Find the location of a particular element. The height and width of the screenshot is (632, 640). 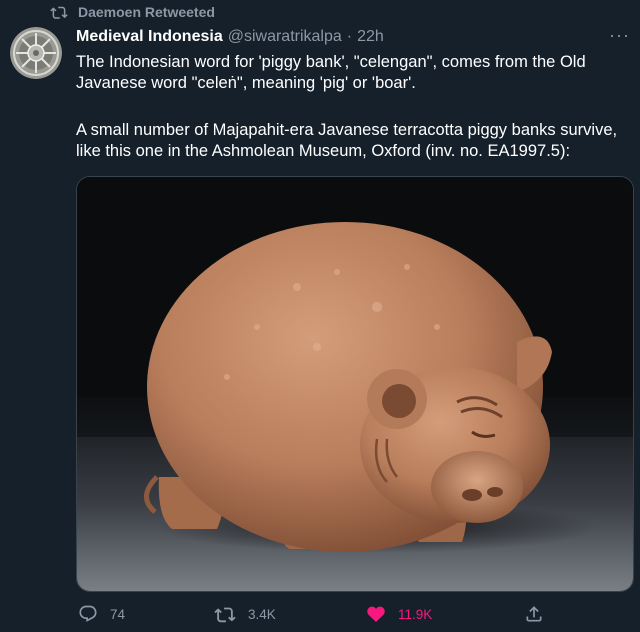

retweet-count: 3.4K is located at coordinates (262, 614).